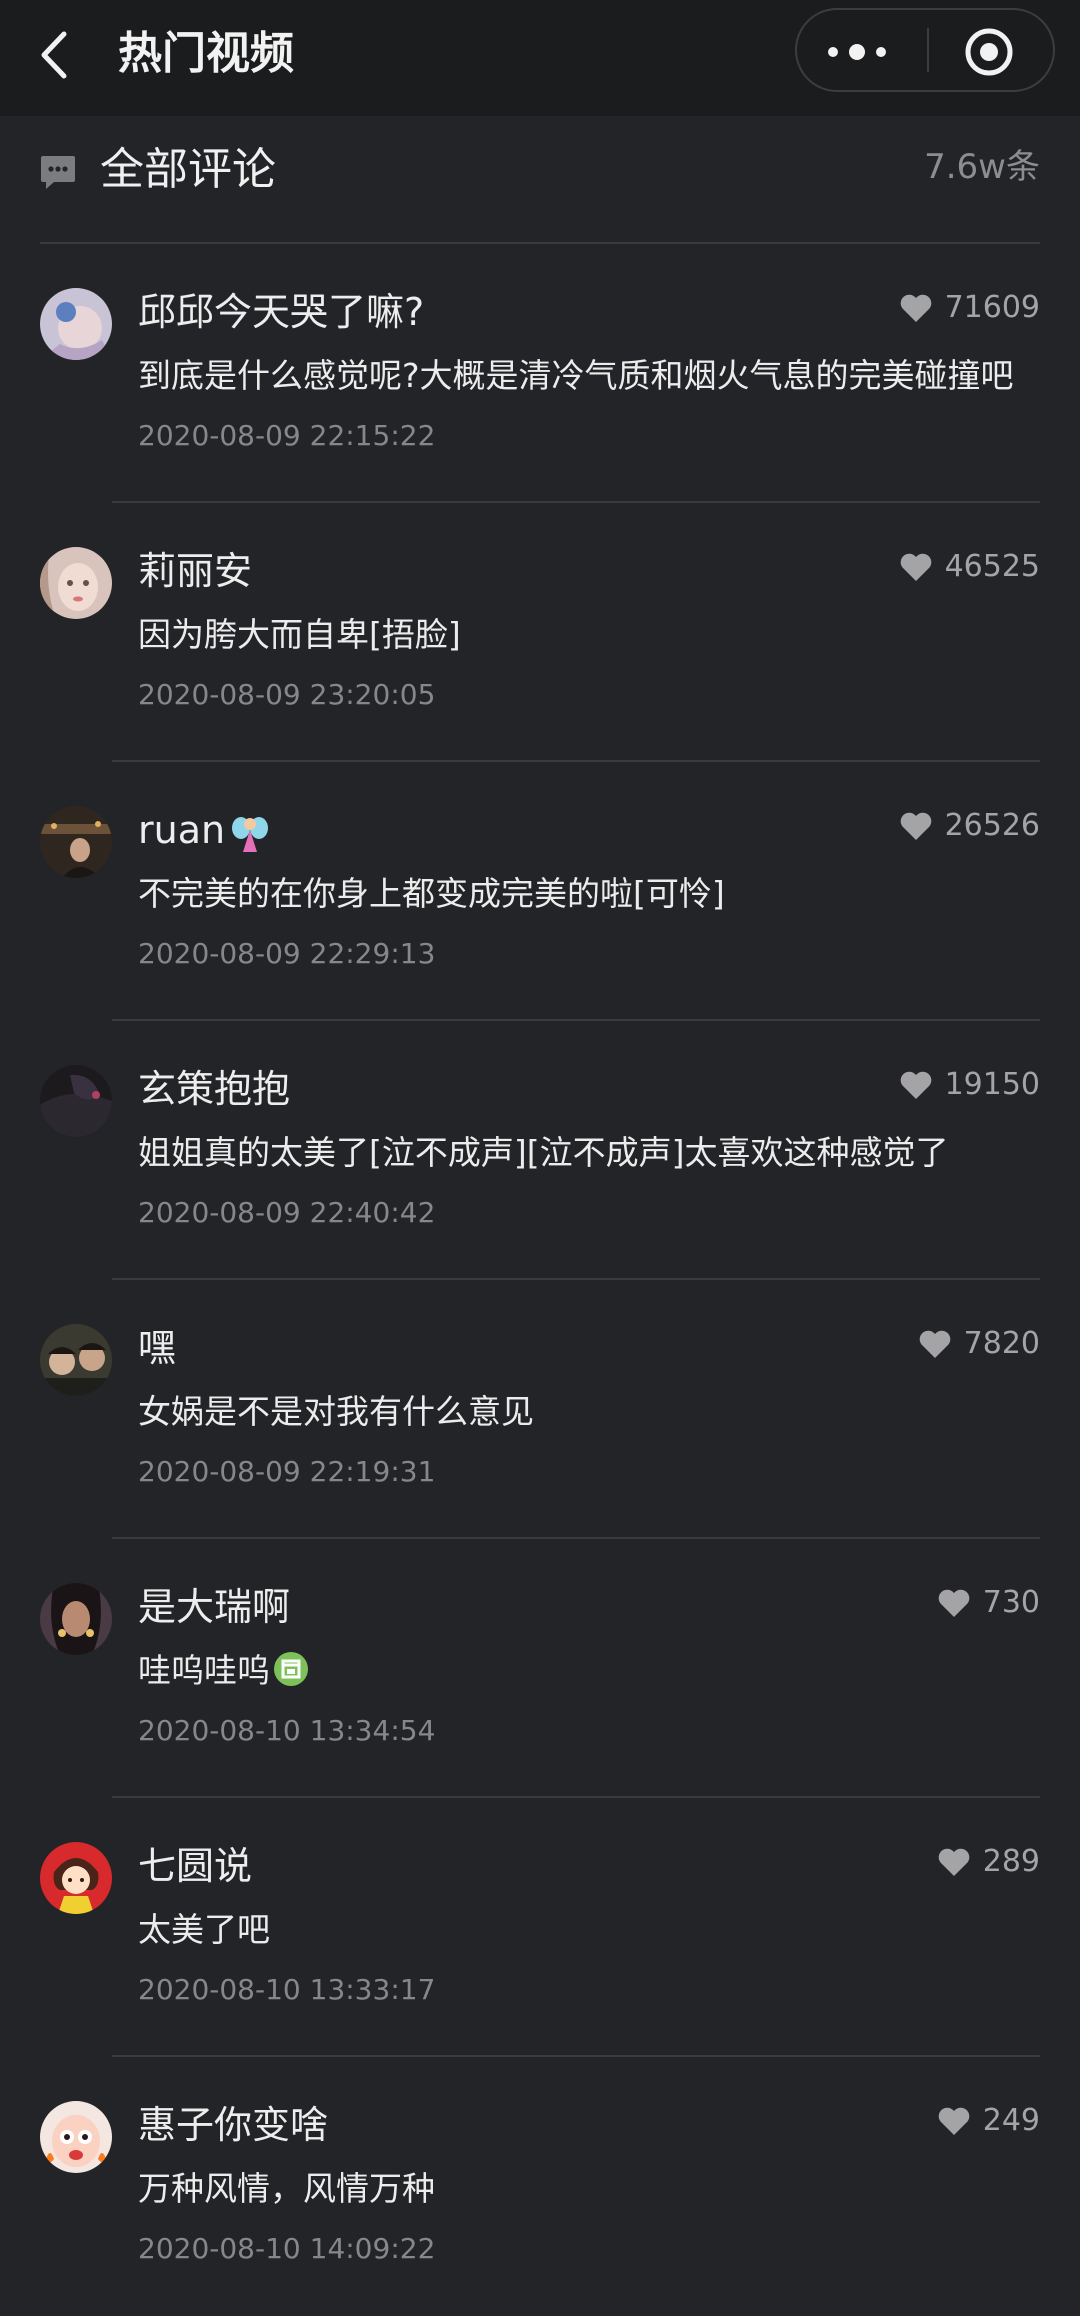 The image size is (1080, 2316). I want to click on username: 惠子你变啥, so click(233, 2125).